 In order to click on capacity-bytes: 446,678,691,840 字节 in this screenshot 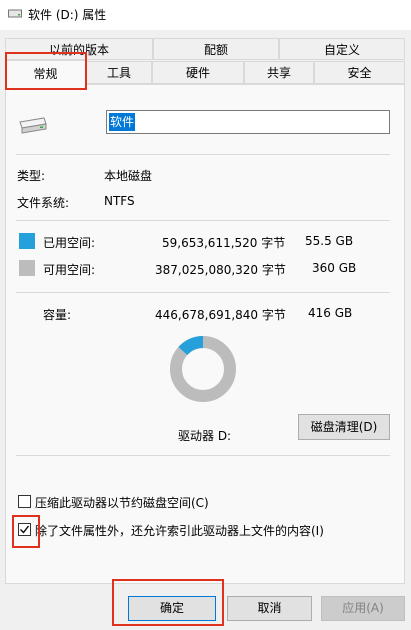, I will do `click(220, 315)`.